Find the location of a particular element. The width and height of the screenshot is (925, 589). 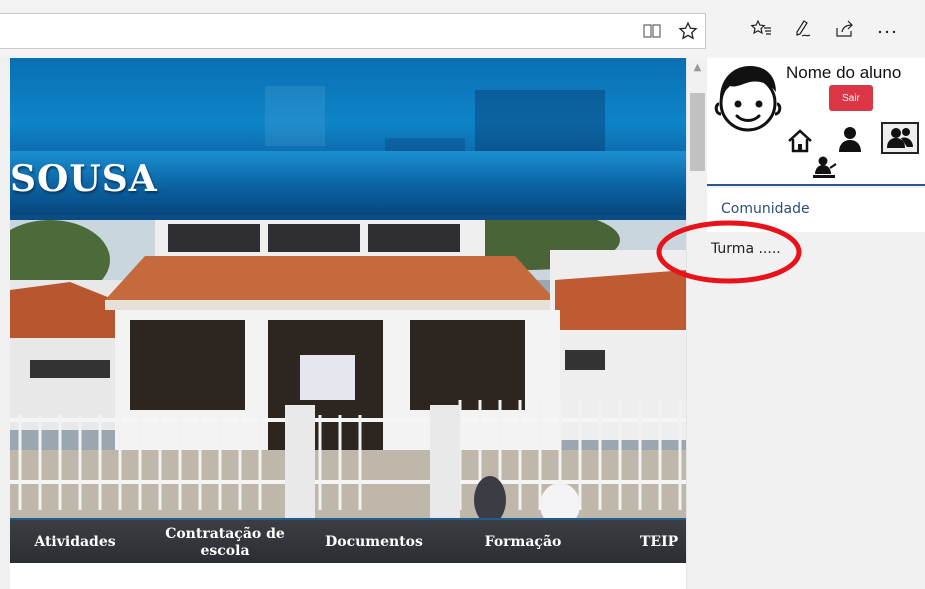

nav-documentos: Documentos is located at coordinates (374, 542).